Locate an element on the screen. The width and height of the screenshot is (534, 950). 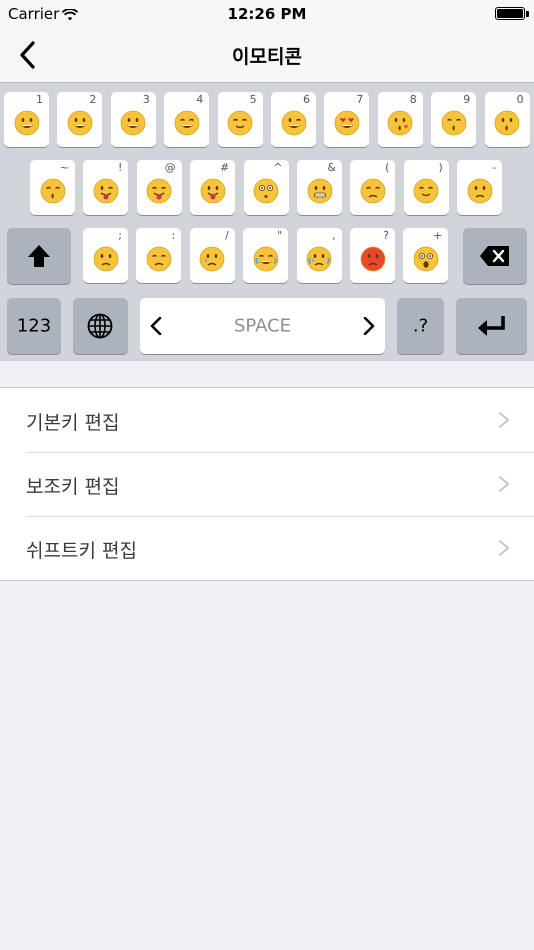
delete-key is located at coordinates (495, 256).